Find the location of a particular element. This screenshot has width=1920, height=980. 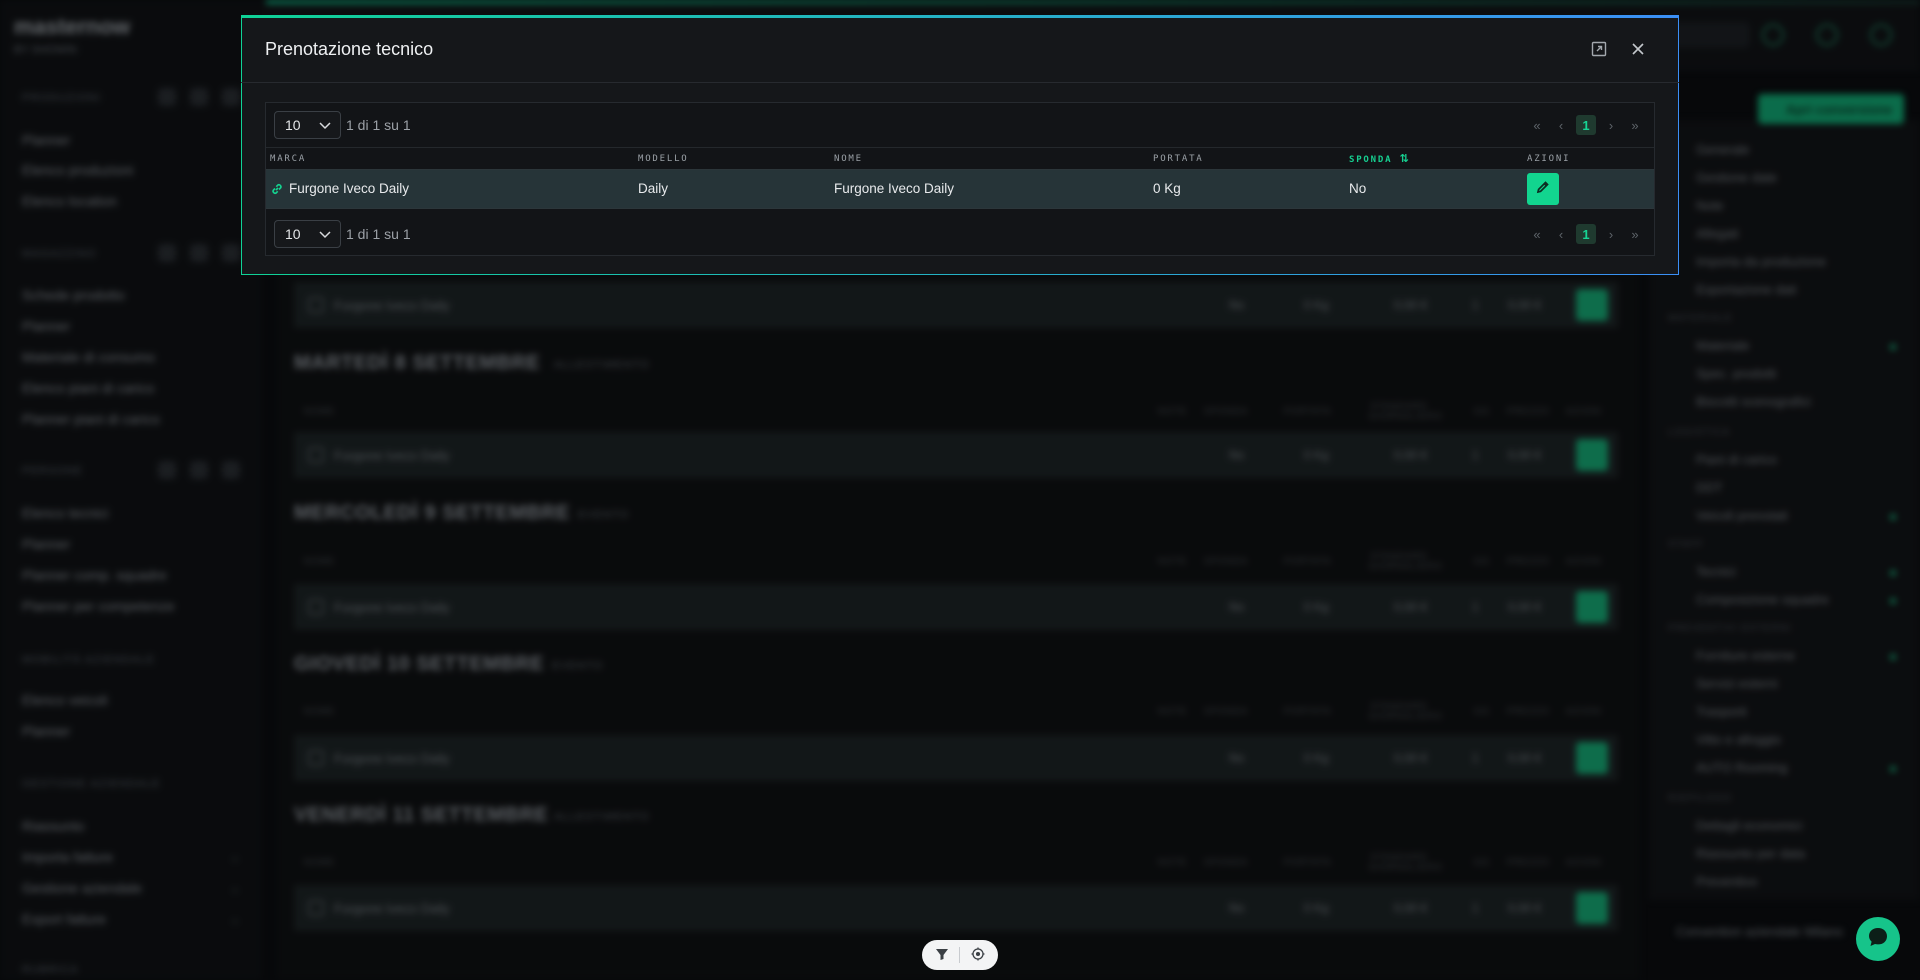

expand-icon is located at coordinates (1599, 49).